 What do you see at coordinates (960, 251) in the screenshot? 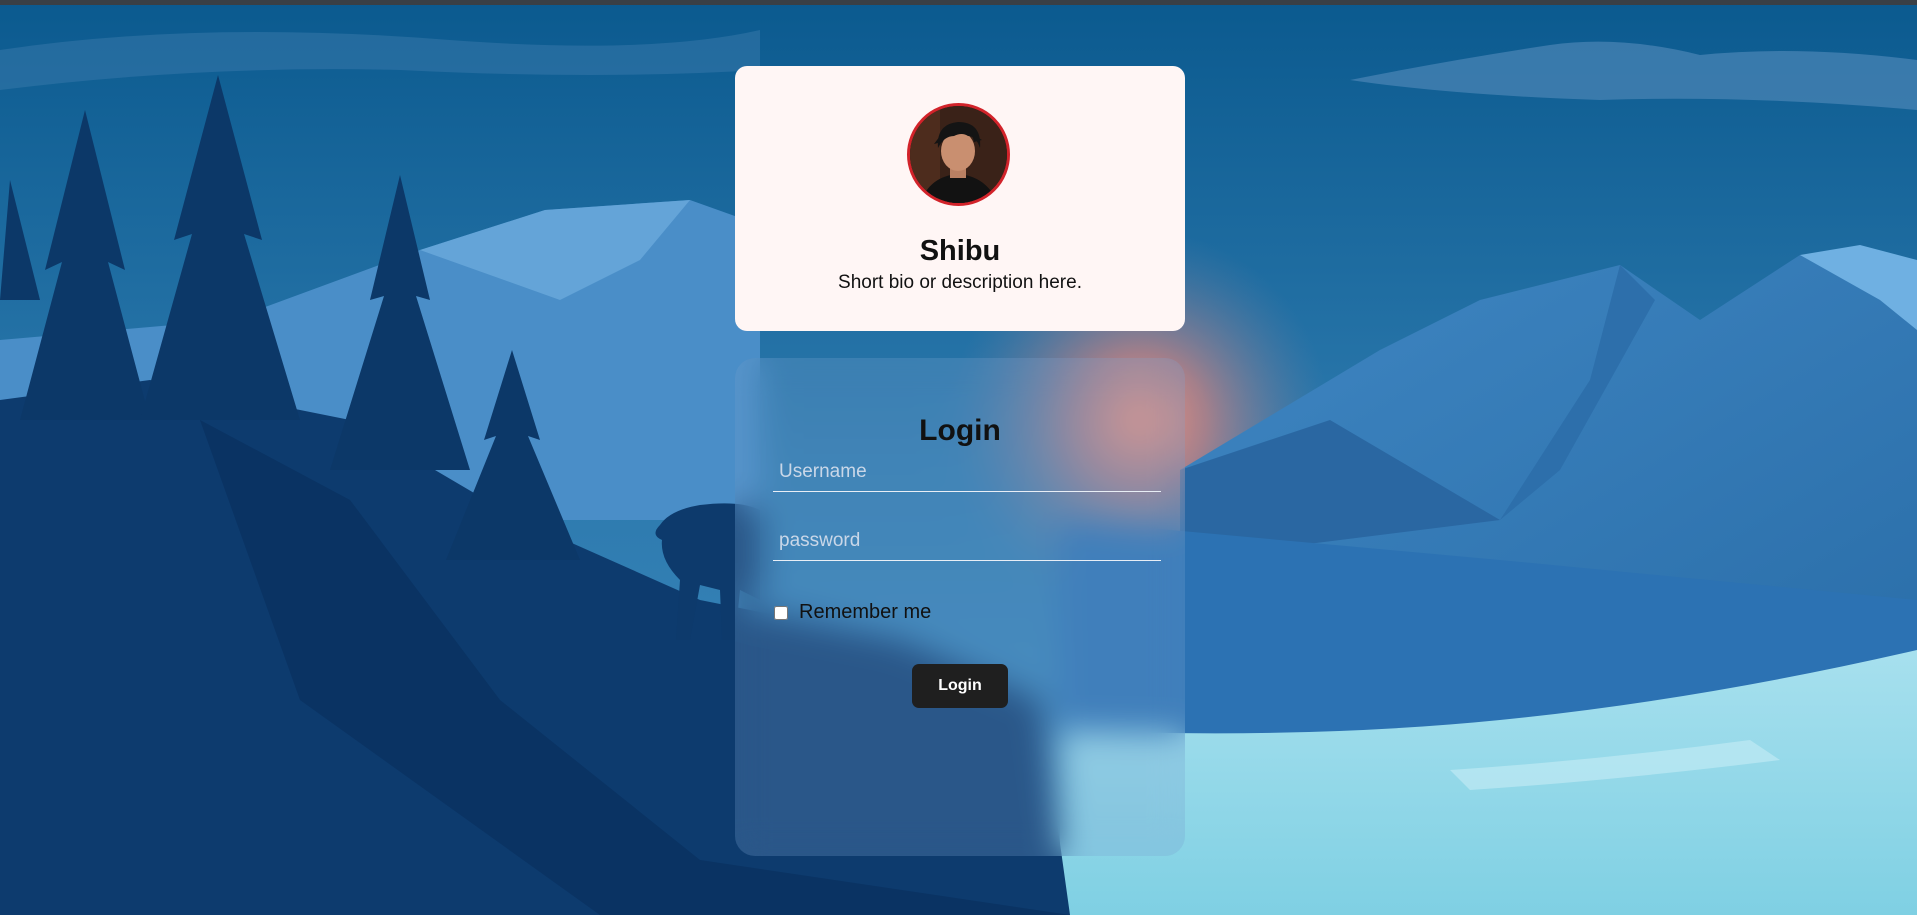
I see `profile-name: Shibu` at bounding box center [960, 251].